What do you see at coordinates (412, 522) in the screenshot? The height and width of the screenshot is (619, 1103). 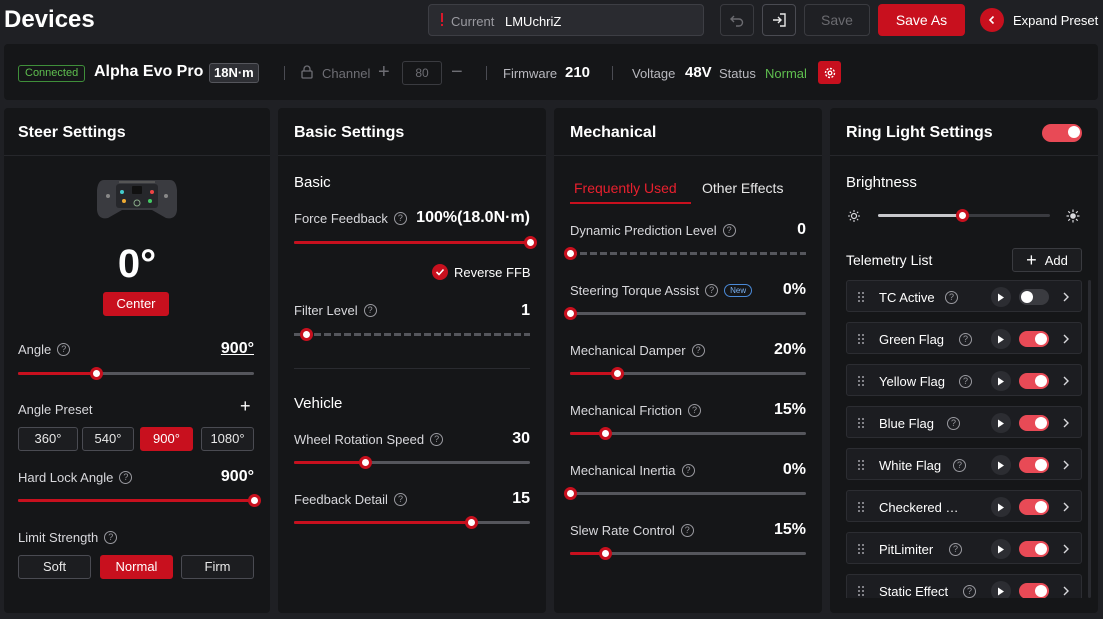 I see `feedback-detail-slider` at bounding box center [412, 522].